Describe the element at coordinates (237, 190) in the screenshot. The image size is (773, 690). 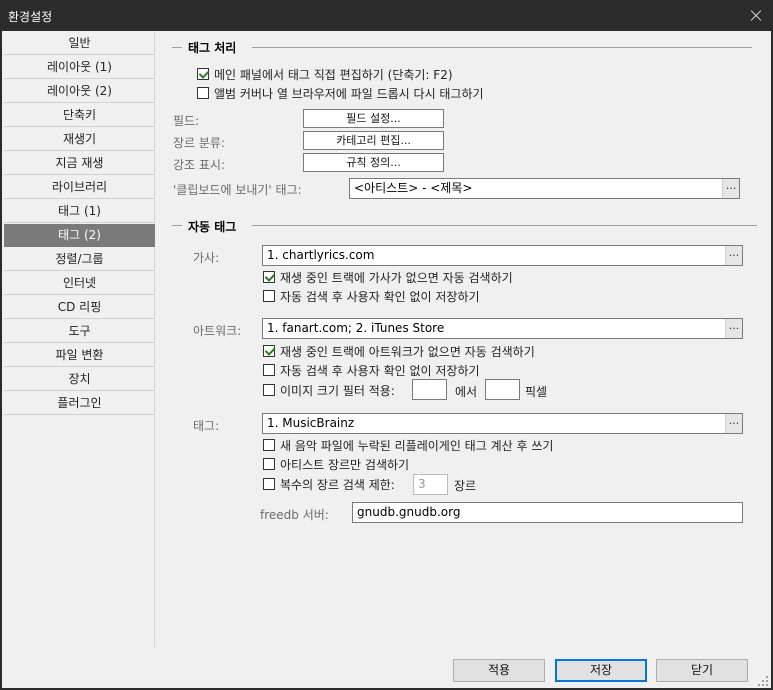
I see `clipboard-tag-label: '클립보드에 보내기' 태그:` at that location.